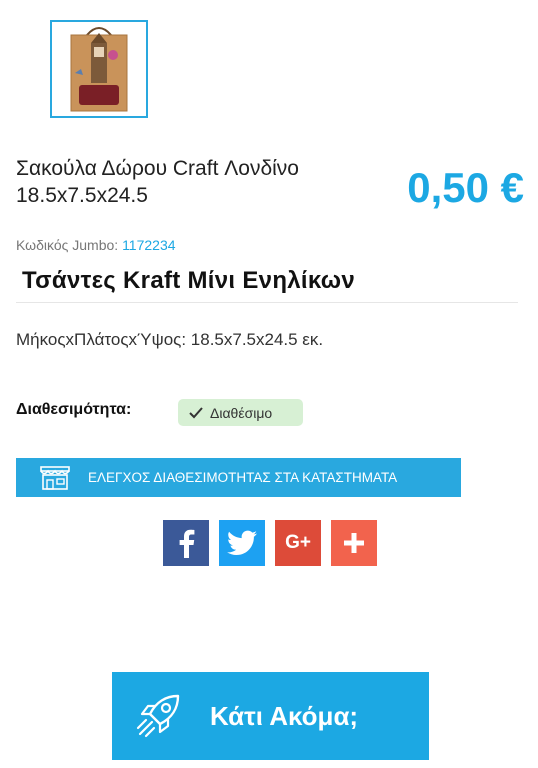 Image resolution: width=538 pixels, height=768 pixels. I want to click on facebook-icon, so click(187, 543).